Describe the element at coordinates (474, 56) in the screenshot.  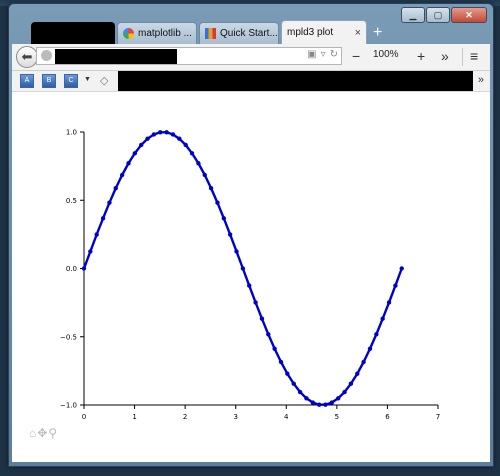
I see `menu-icon: ≡` at that location.